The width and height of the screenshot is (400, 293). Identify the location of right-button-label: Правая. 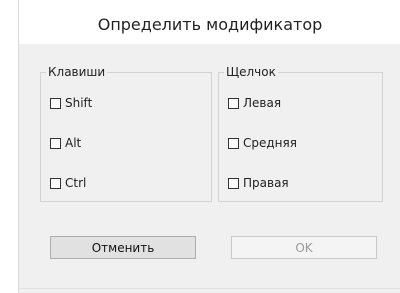
(266, 183).